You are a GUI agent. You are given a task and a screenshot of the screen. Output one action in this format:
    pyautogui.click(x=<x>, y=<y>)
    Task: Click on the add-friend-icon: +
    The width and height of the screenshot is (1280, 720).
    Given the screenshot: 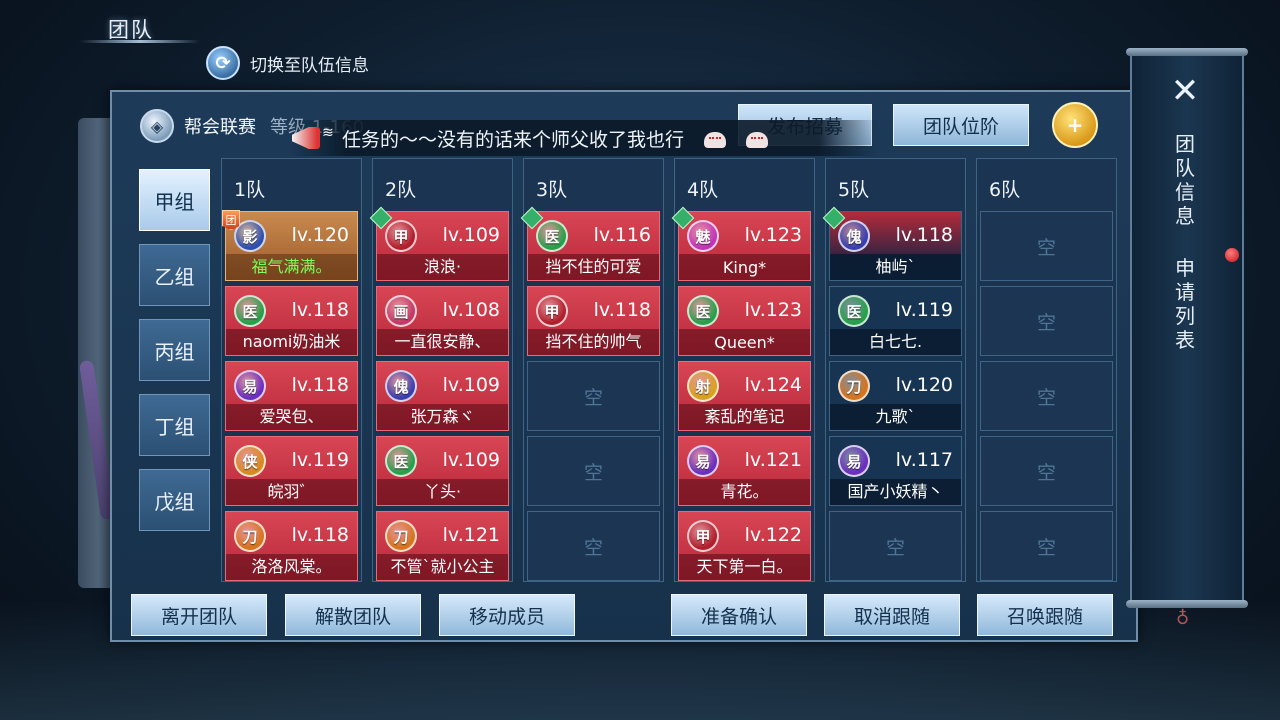 What is the action you would take?
    pyautogui.click(x=1075, y=125)
    